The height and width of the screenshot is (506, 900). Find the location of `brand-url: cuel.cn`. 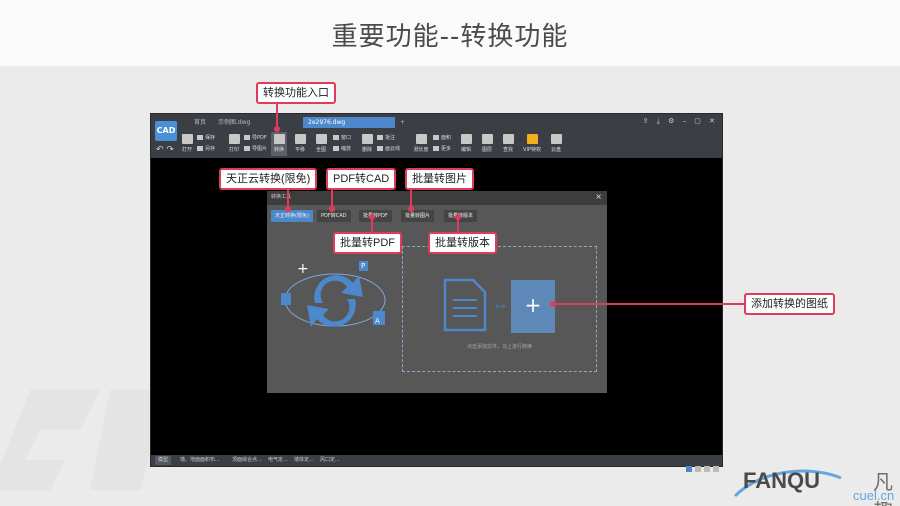

brand-url: cuel.cn is located at coordinates (874, 495).